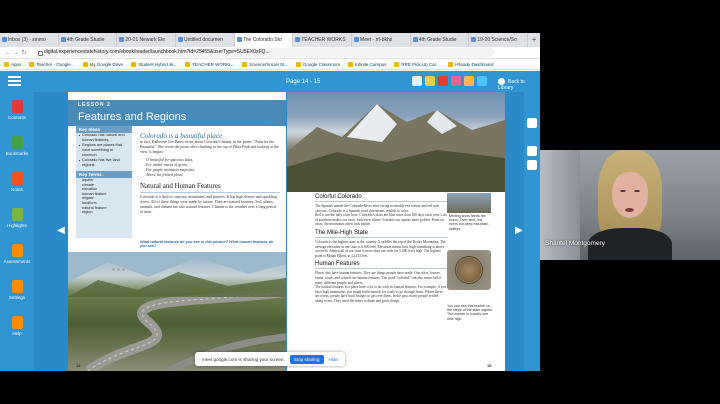 Image resolution: width=720 pixels, height=404 pixels. Describe the element at coordinates (24, 52) in the screenshot. I see `reload-icon: ↻` at that location.